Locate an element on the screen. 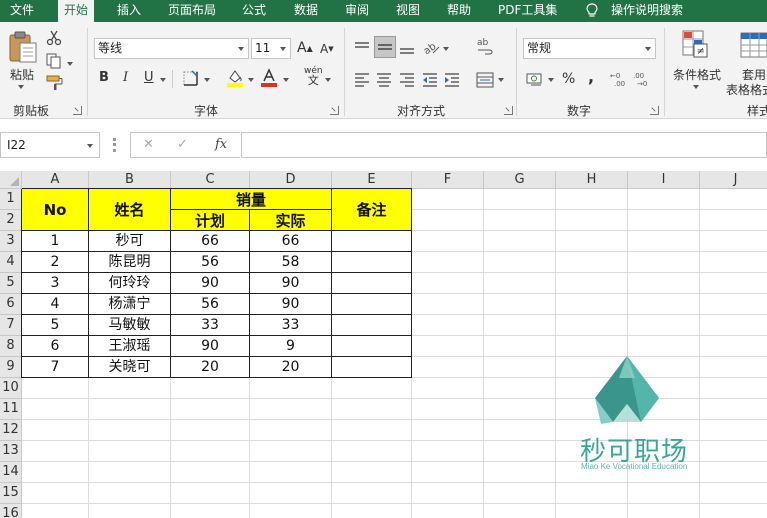  cell-no: 1 is located at coordinates (55, 241).